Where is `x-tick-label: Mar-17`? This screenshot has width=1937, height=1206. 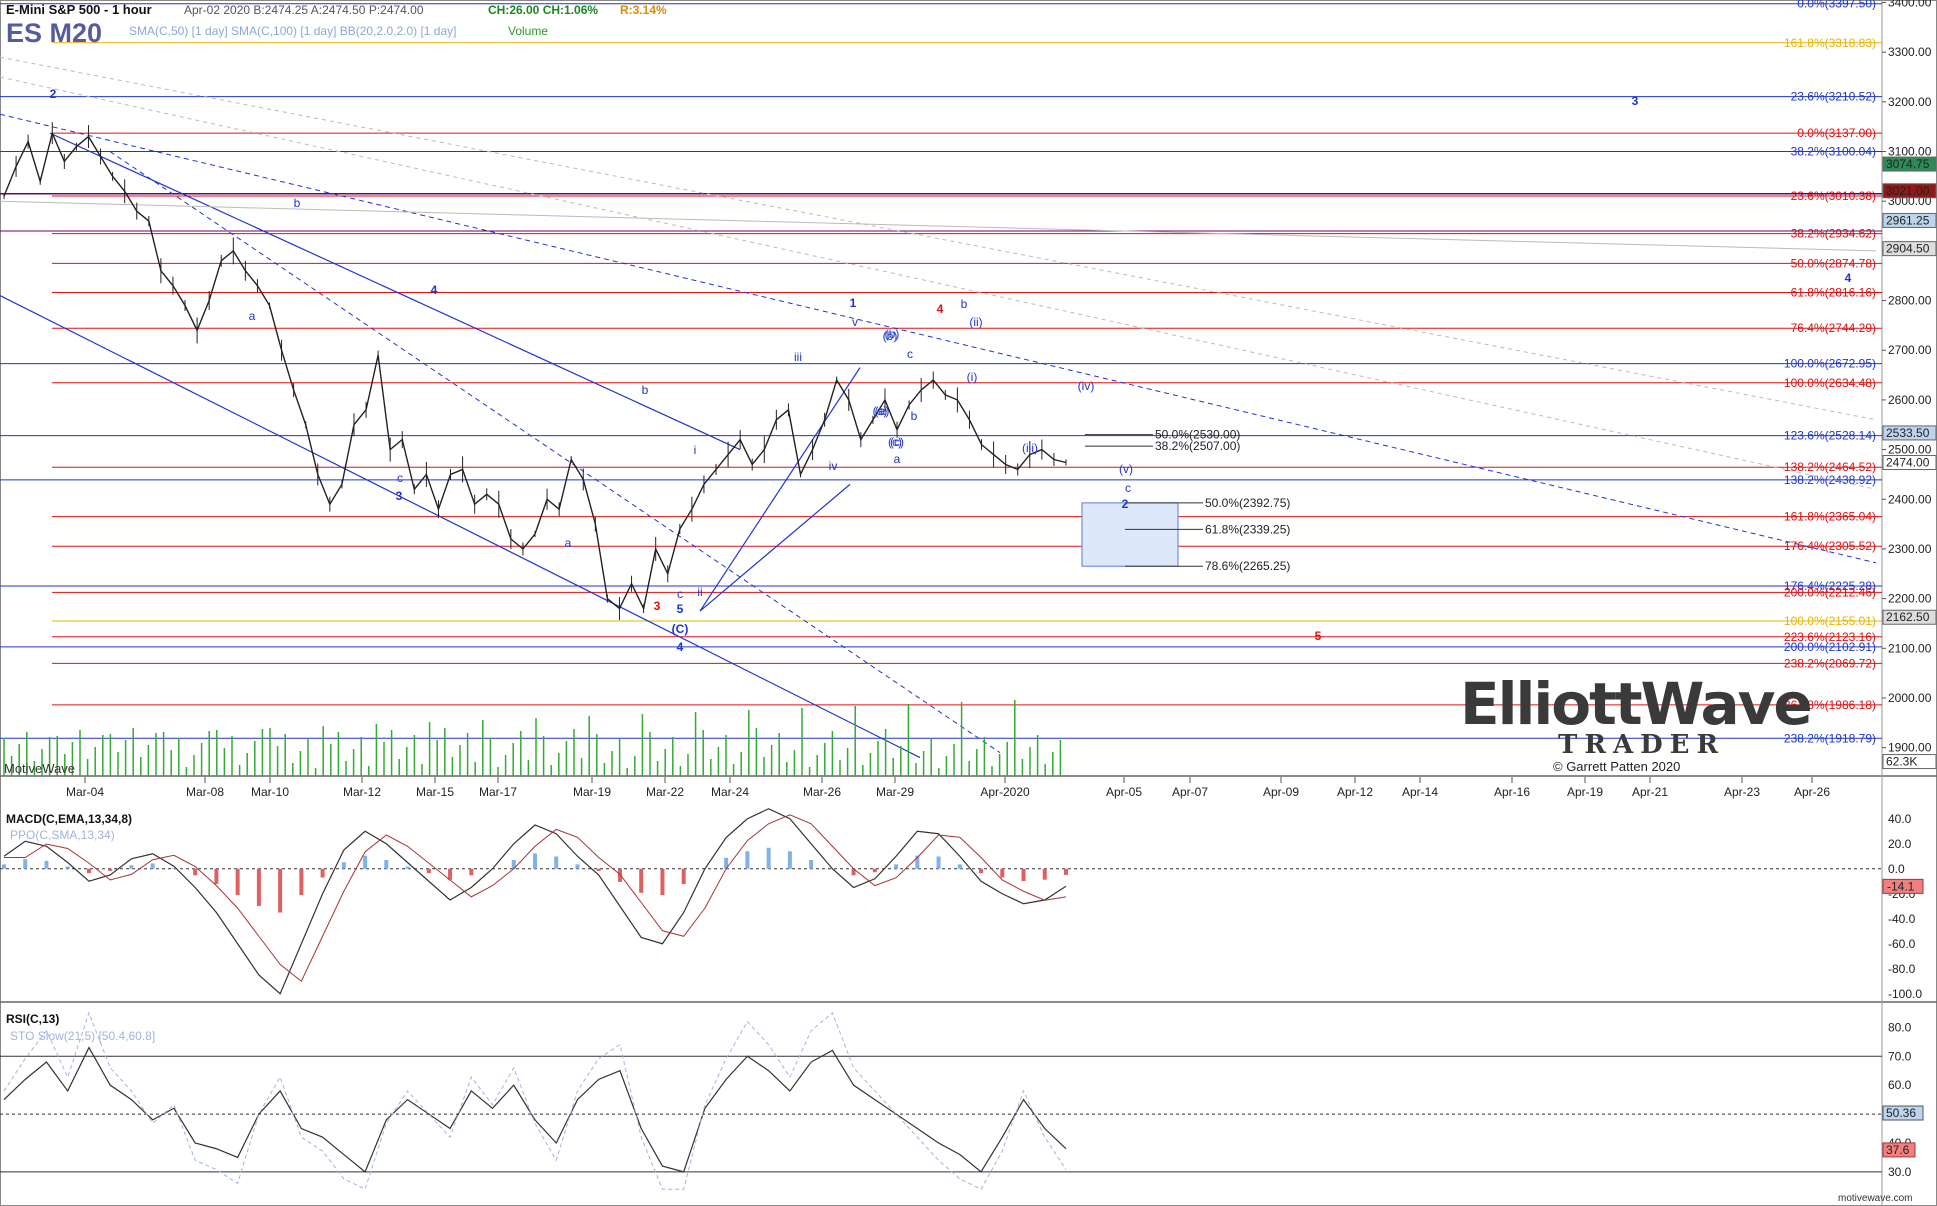
x-tick-label: Mar-17 is located at coordinates (498, 792).